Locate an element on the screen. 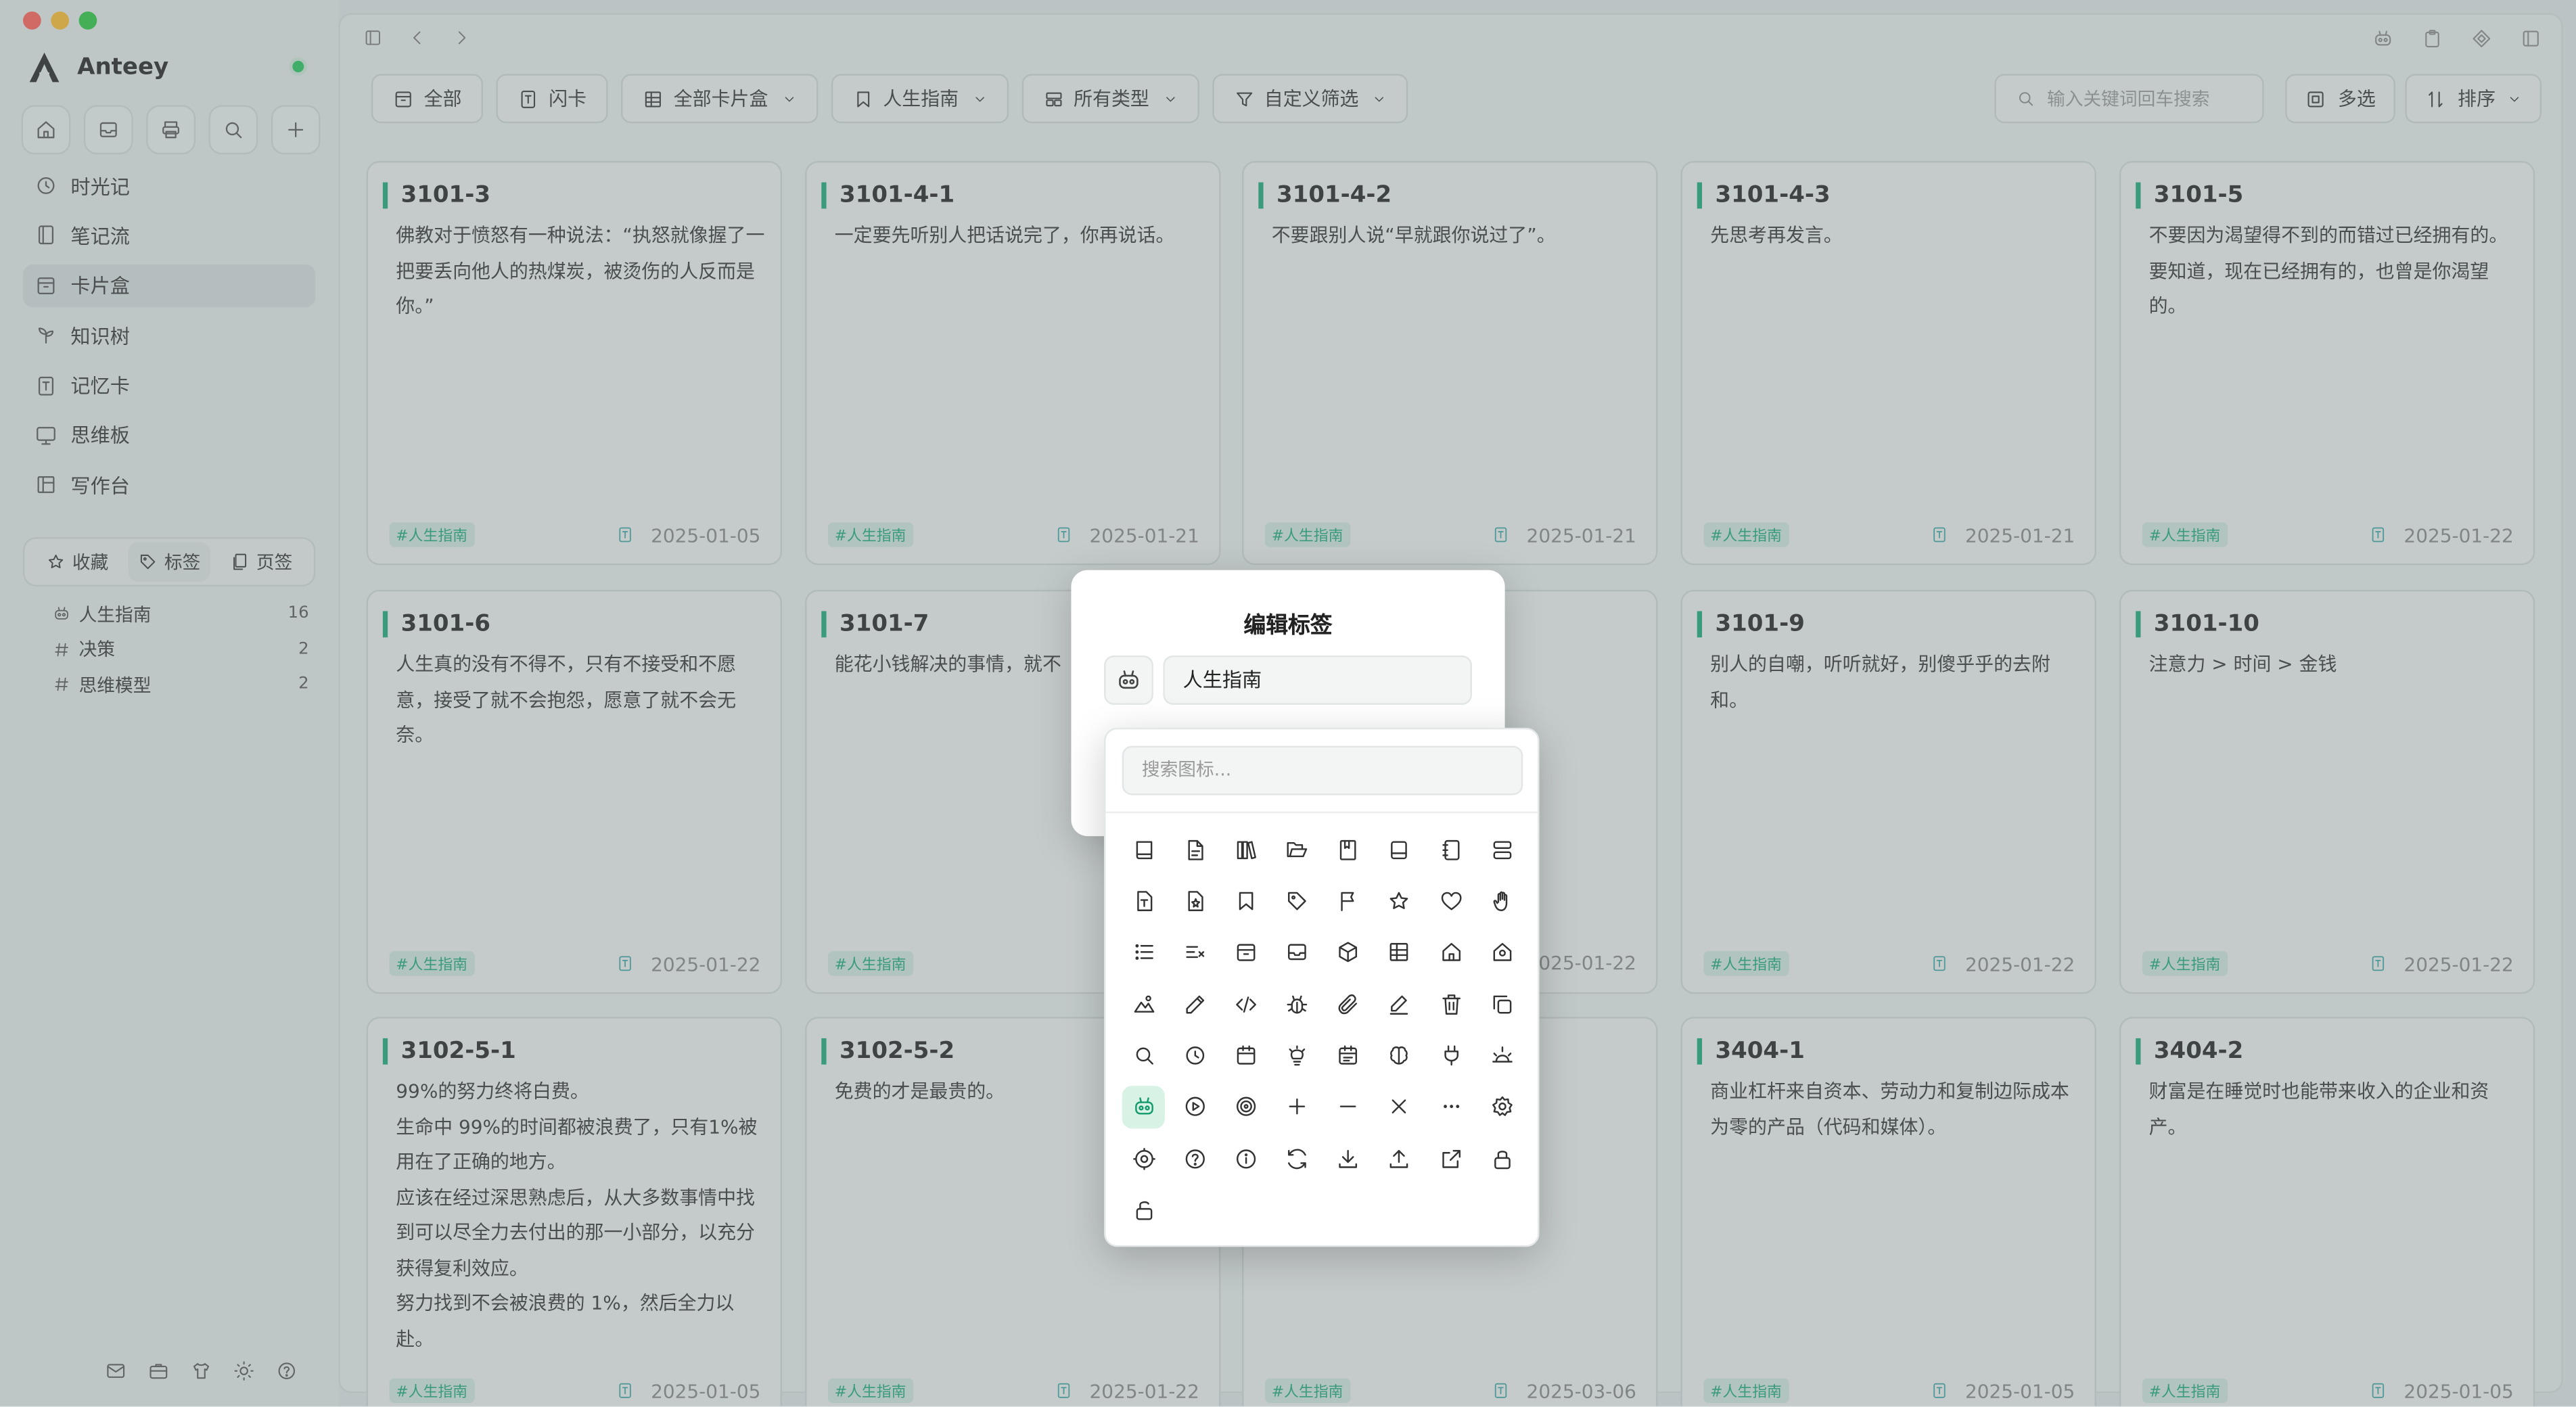 This screenshot has height=1407, width=2576. calendar-icon is located at coordinates (1246, 1055).